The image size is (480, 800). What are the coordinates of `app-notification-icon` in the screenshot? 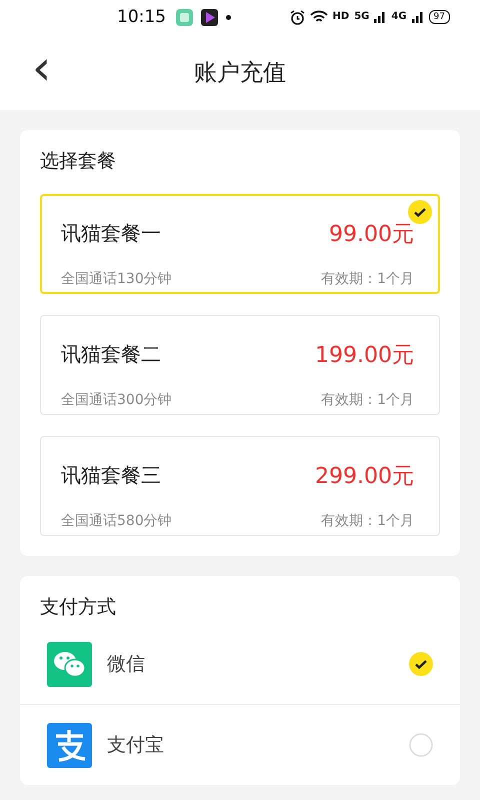 It's located at (184, 17).